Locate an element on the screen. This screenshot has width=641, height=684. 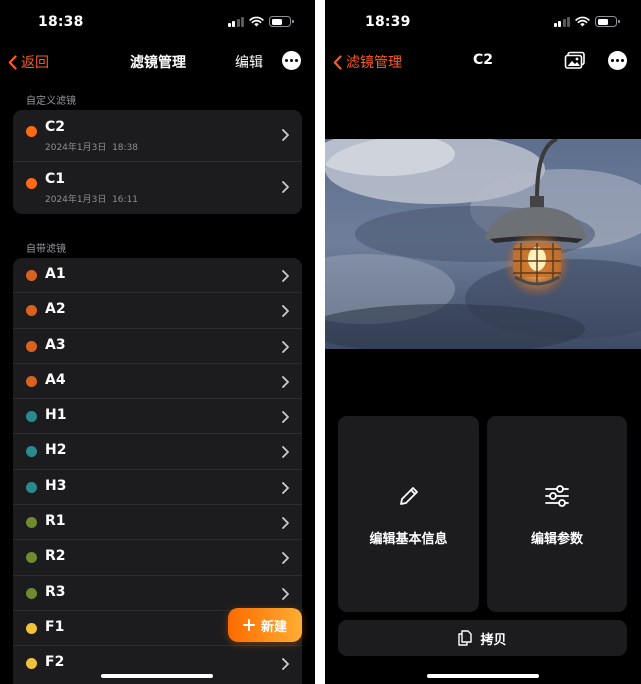
filter-name: R2 is located at coordinates (55, 556).